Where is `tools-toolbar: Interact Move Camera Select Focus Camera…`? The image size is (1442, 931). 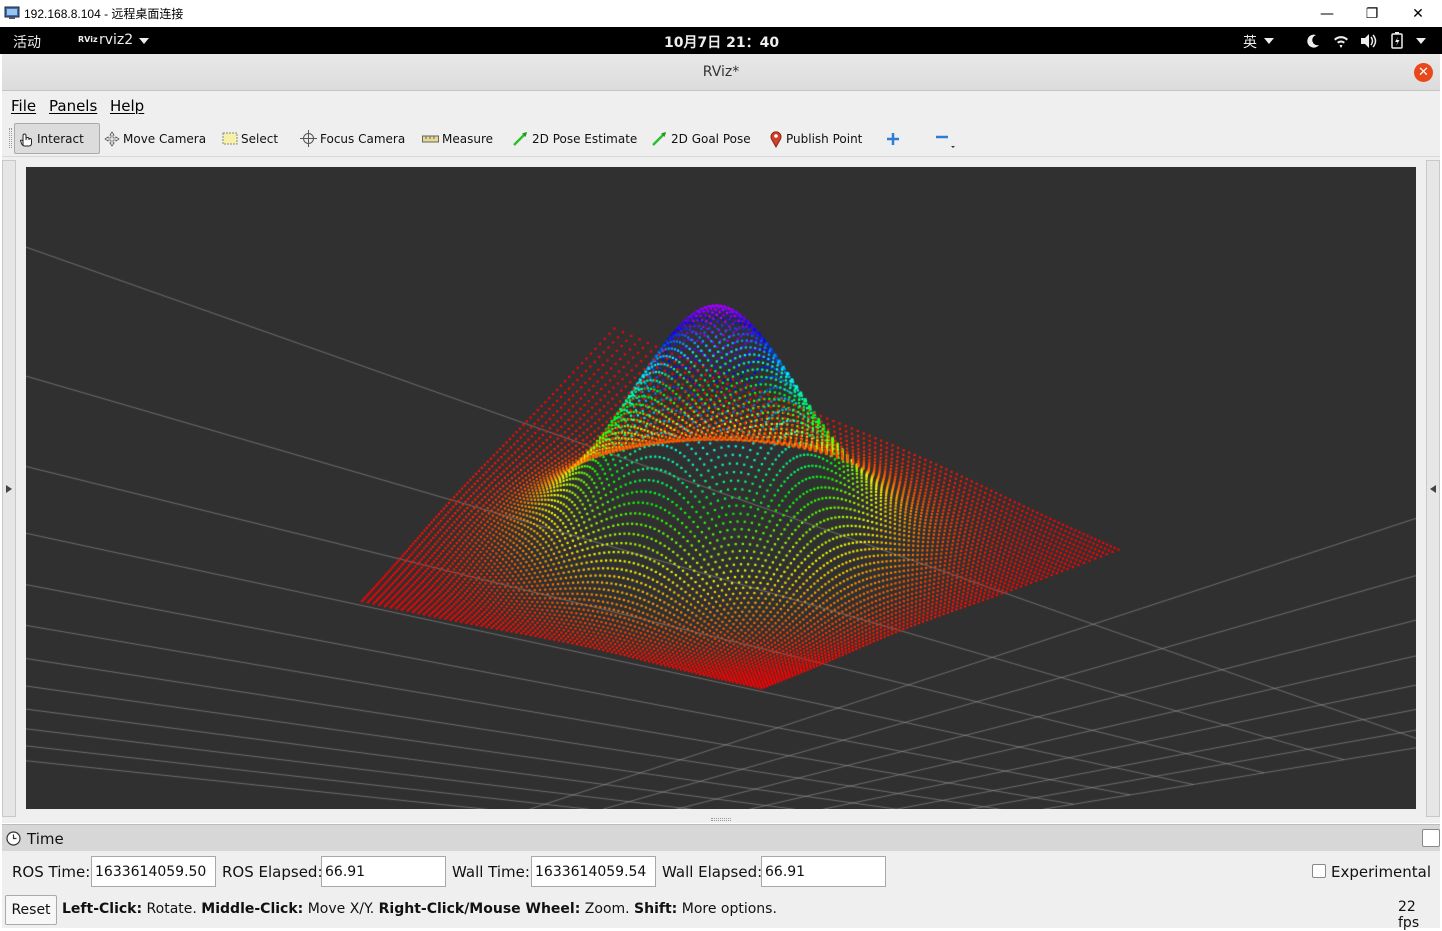 tools-toolbar: Interact Move Camera Select Focus Camera… is located at coordinates (721, 138).